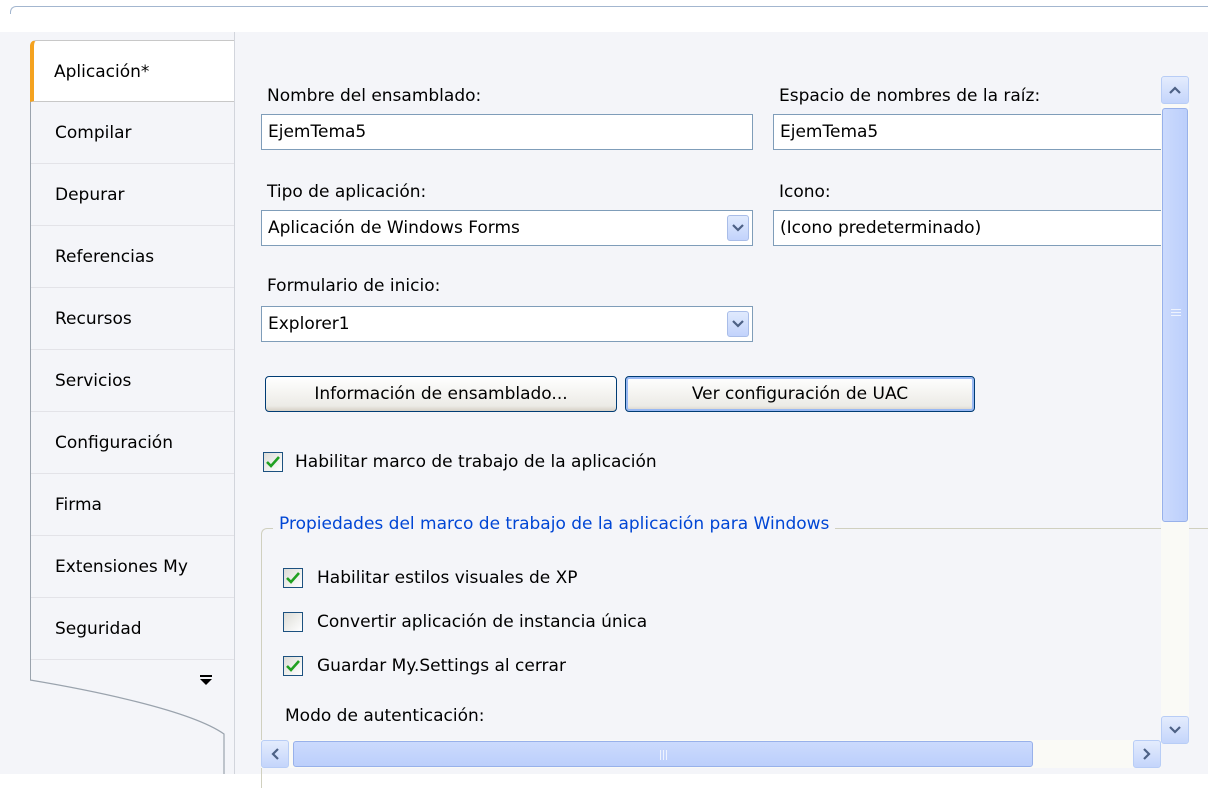 This screenshot has width=1208, height=788. I want to click on xp-visual-styles-checkbox, so click(293, 578).